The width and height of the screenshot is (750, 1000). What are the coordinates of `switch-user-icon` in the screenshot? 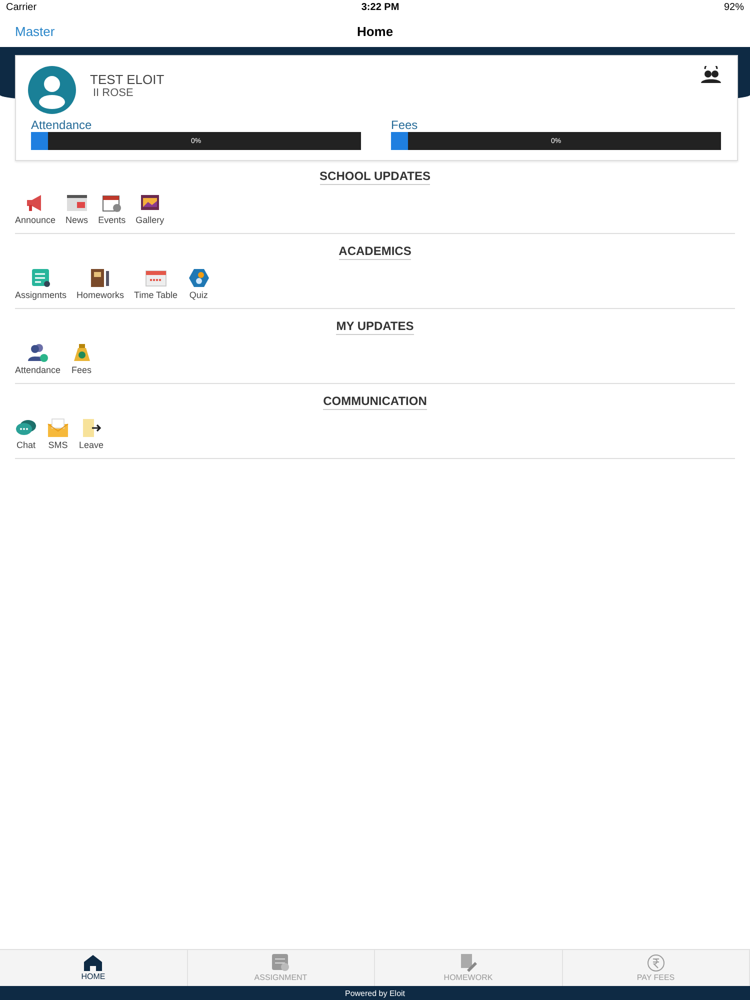 It's located at (711, 75).